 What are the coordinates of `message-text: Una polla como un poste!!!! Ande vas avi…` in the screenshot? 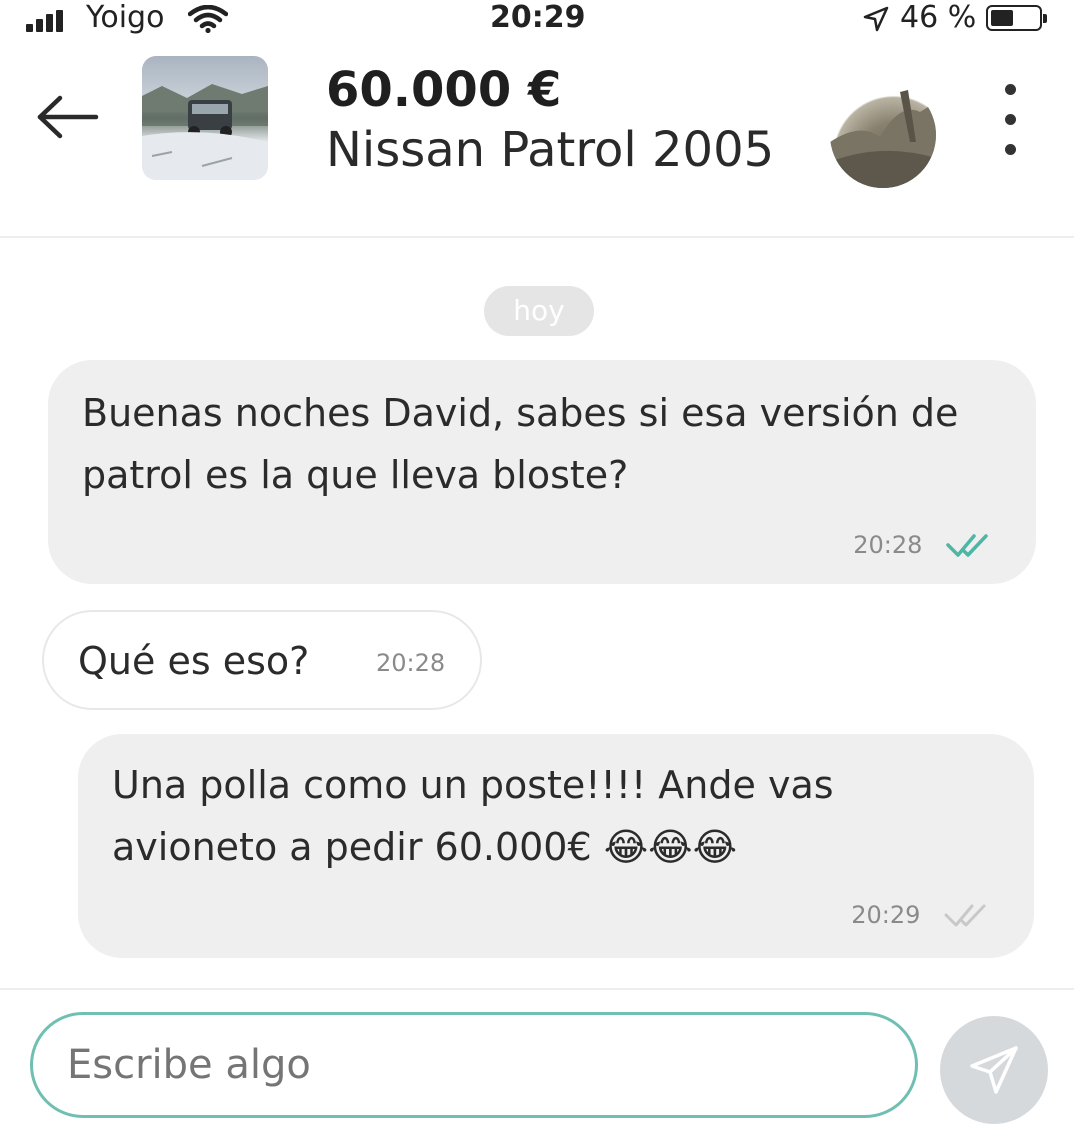 It's located at (557, 816).